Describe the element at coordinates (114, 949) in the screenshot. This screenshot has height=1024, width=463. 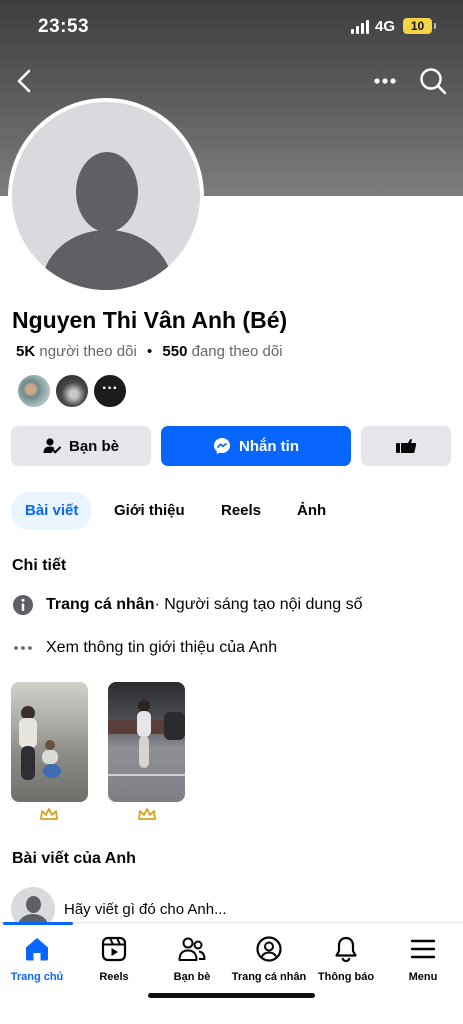
I see `reels-icon` at that location.